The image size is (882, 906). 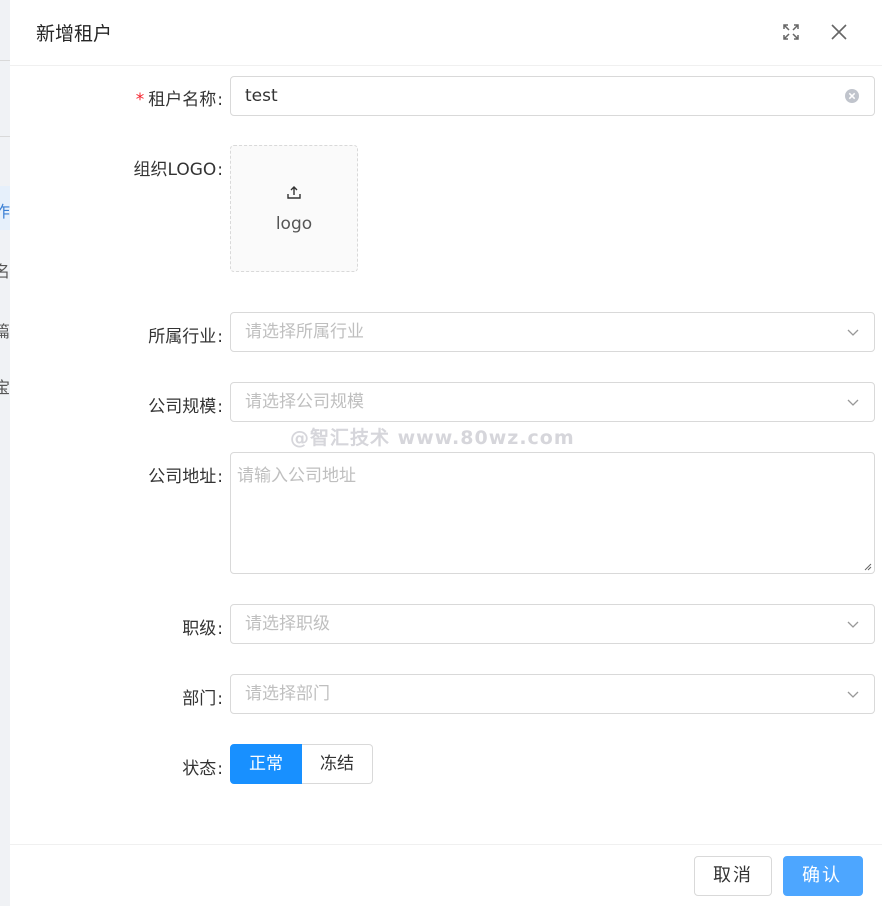 What do you see at coordinates (552, 402) in the screenshot?
I see `company-size-select: 请选择公司规模` at bounding box center [552, 402].